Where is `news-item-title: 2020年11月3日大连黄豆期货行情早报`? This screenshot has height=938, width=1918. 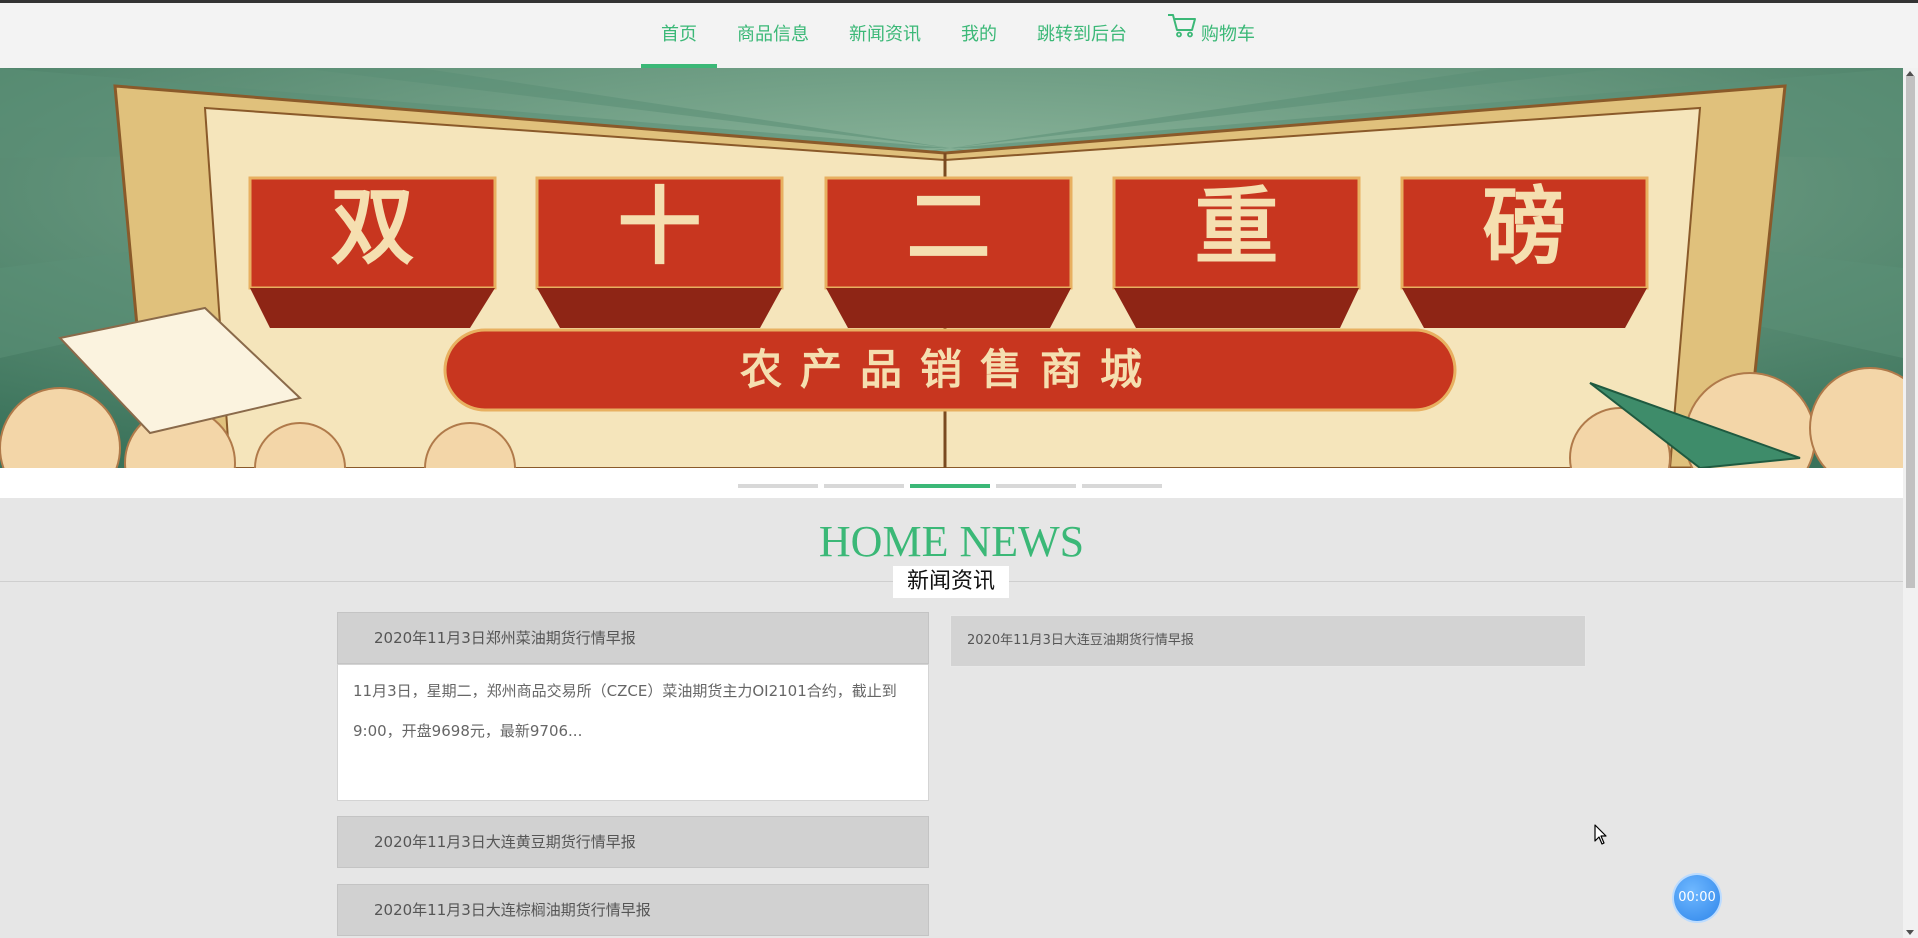 news-item-title: 2020年11月3日大连黄豆期货行情早报 is located at coordinates (633, 842).